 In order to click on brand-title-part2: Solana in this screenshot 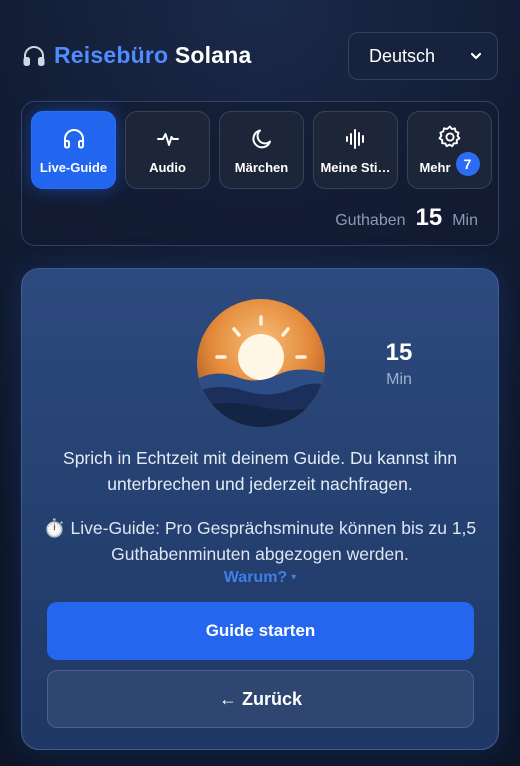, I will do `click(213, 55)`.